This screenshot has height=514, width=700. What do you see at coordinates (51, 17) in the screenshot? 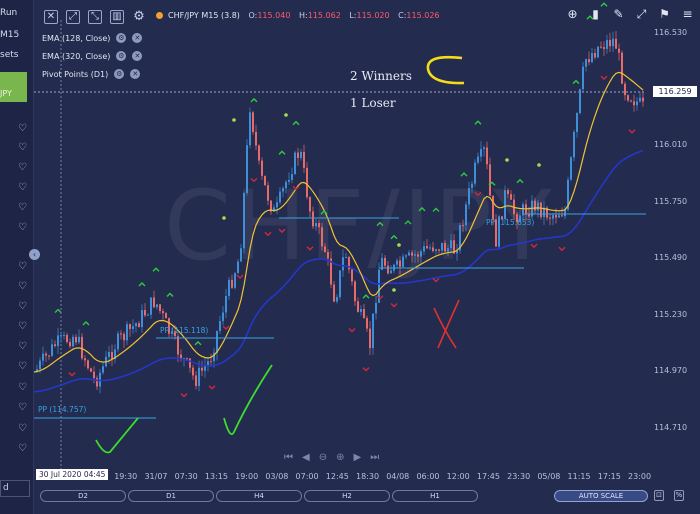
I see `close-x-icon: ✕` at bounding box center [51, 17].